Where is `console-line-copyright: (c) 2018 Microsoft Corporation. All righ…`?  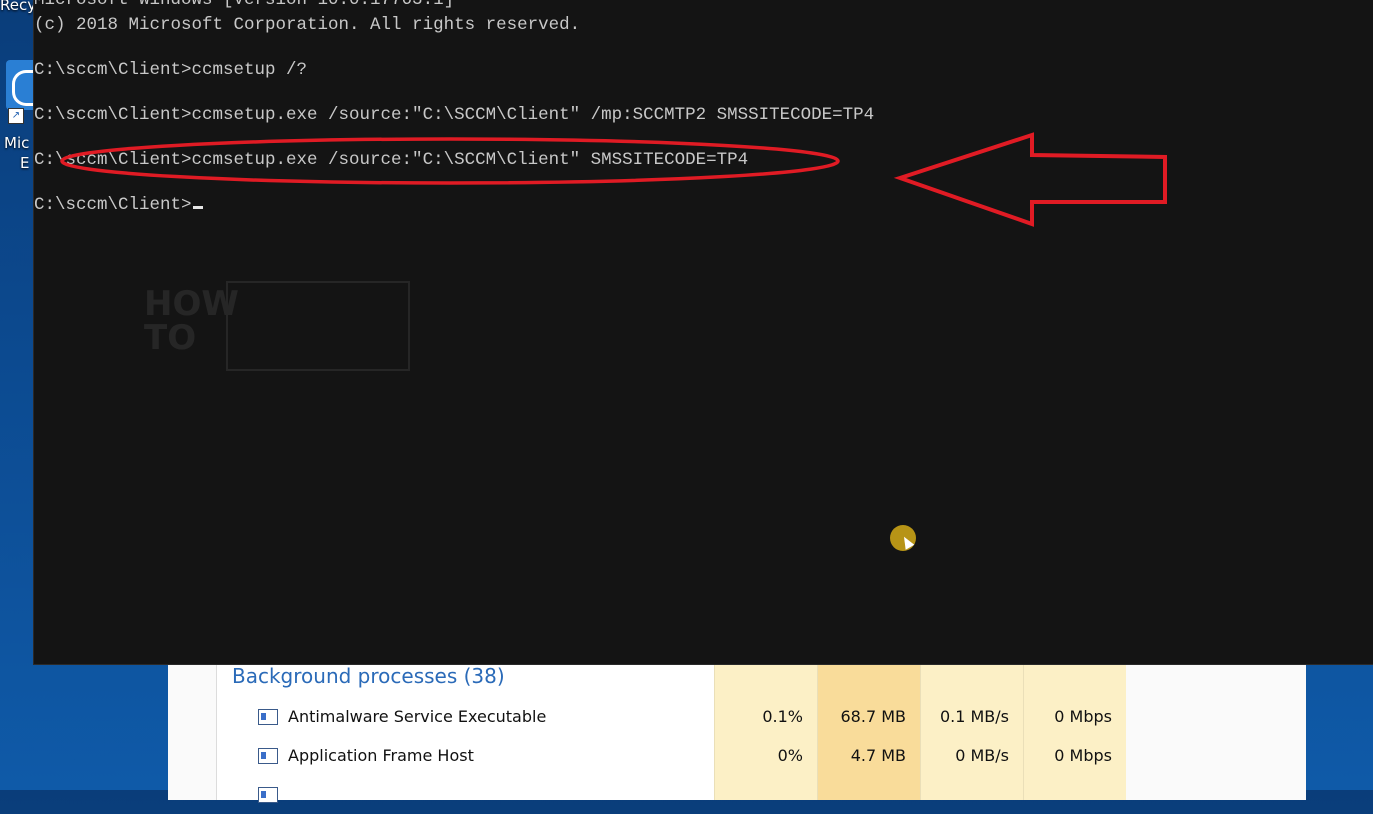 console-line-copyright: (c) 2018 Microsoft Corporation. All righ… is located at coordinates (307, 25).